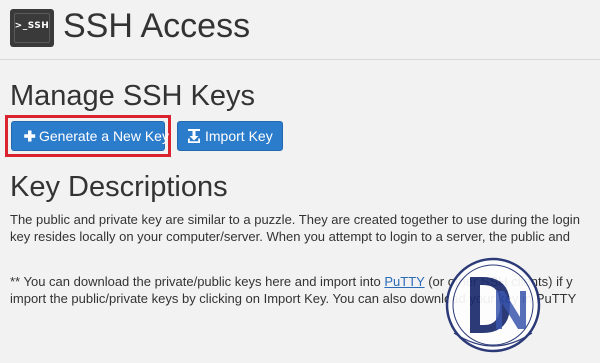  I want to click on generate-new-key-button: Generate a New Key, so click(90, 136).